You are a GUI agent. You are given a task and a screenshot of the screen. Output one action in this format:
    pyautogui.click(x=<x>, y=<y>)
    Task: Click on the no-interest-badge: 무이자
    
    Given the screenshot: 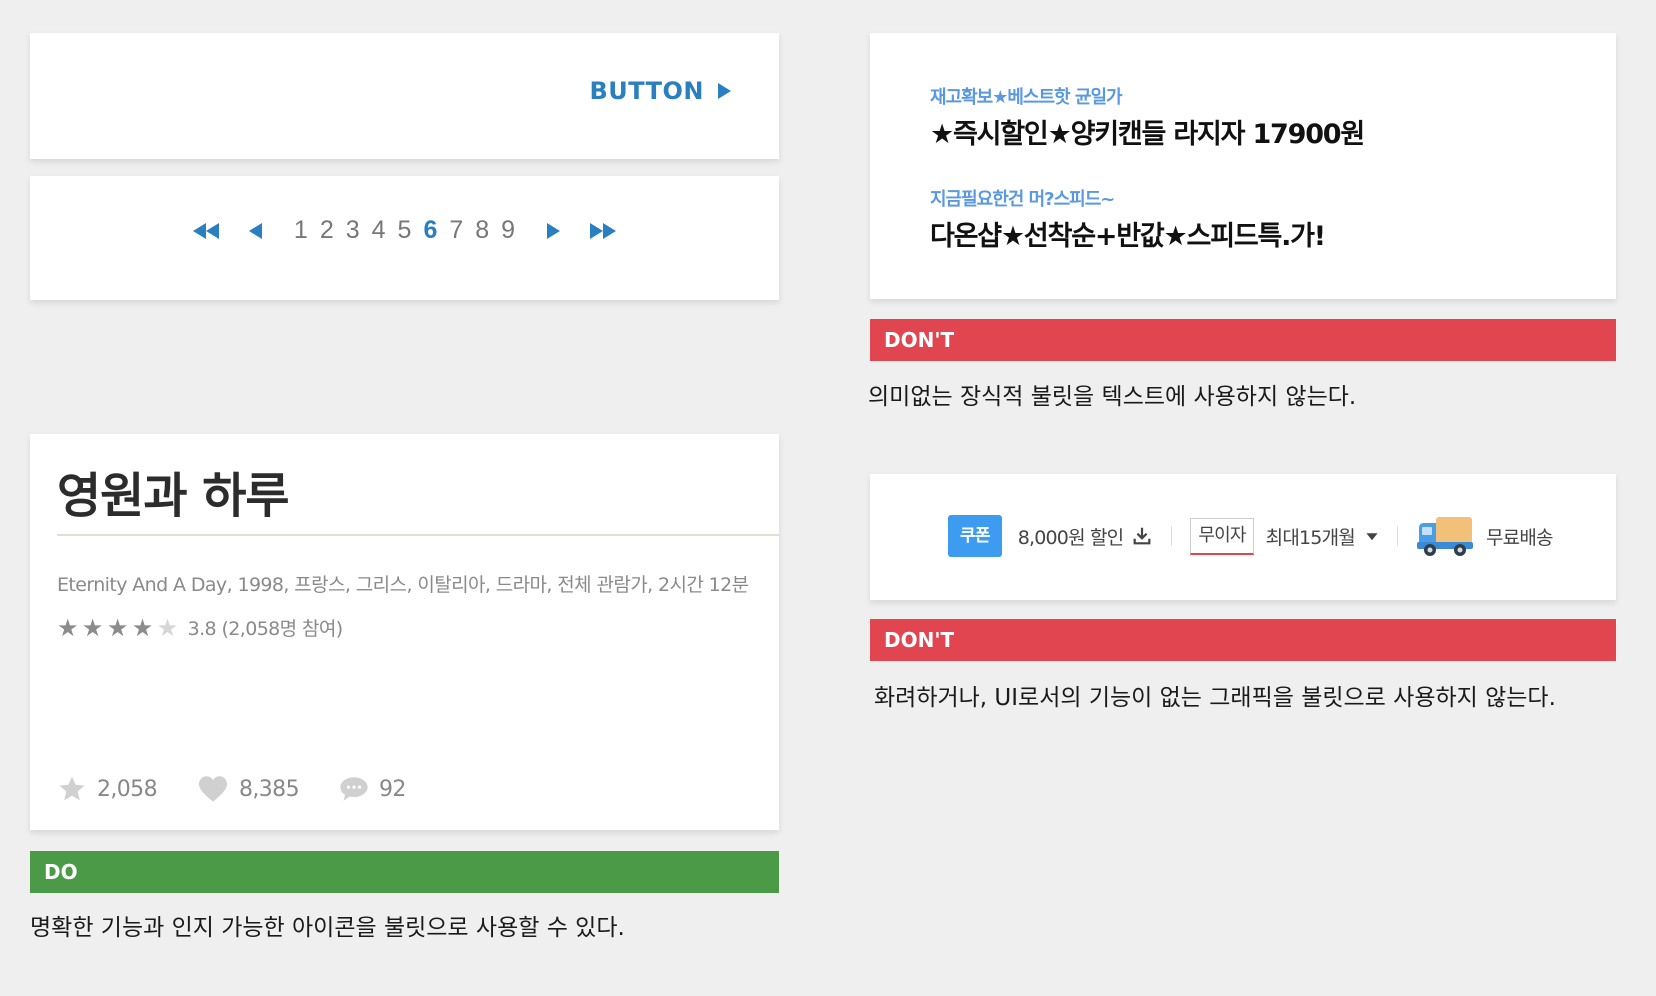 What is the action you would take?
    pyautogui.click(x=1222, y=536)
    